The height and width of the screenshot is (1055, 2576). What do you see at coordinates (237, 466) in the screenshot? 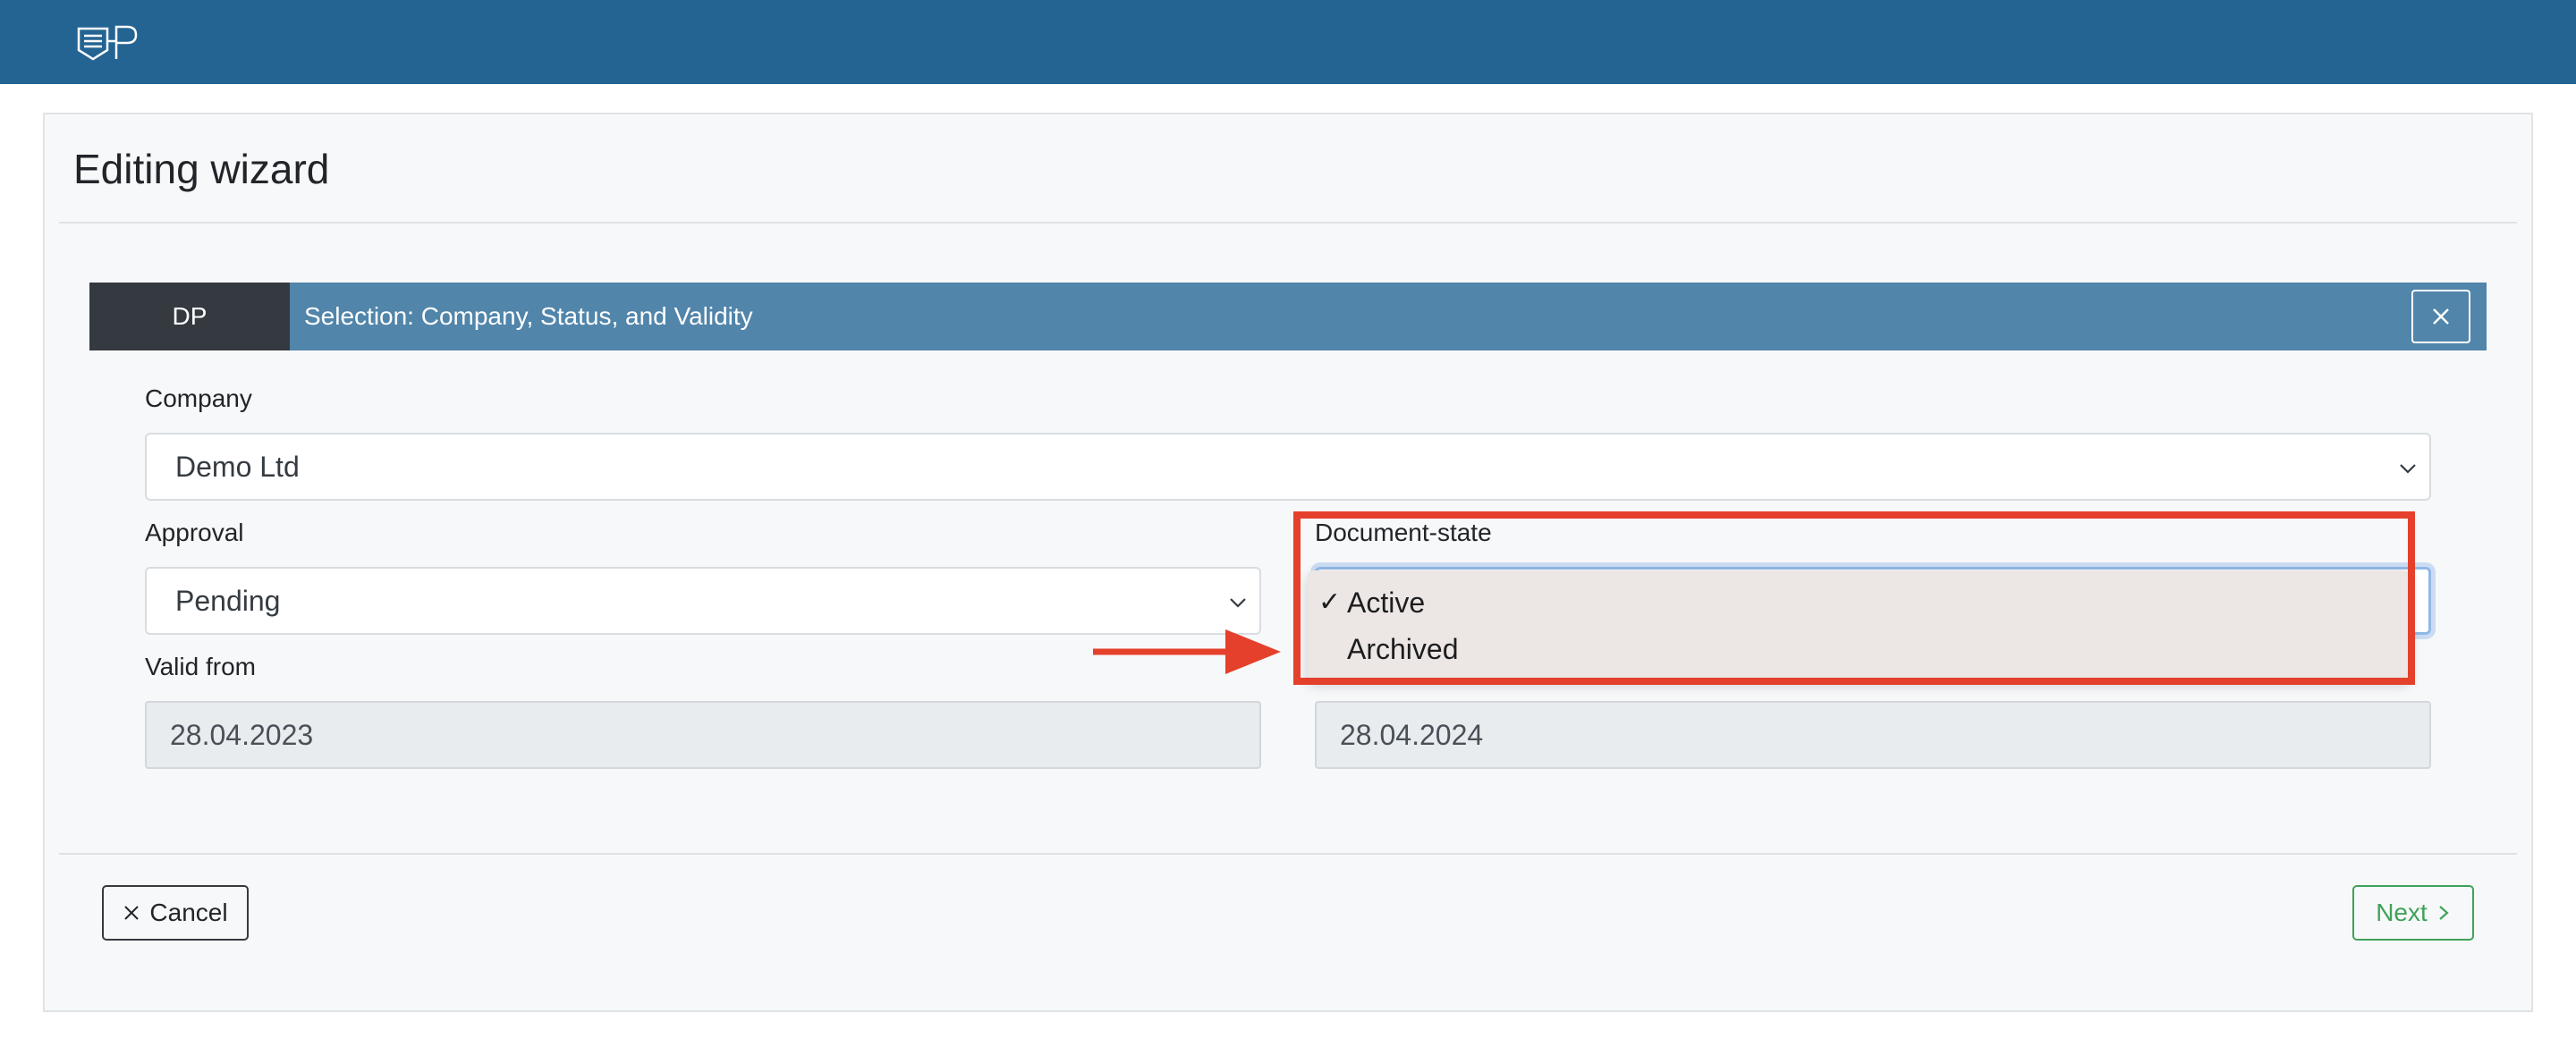
I see `company-select-value: Demo Ltd` at bounding box center [237, 466].